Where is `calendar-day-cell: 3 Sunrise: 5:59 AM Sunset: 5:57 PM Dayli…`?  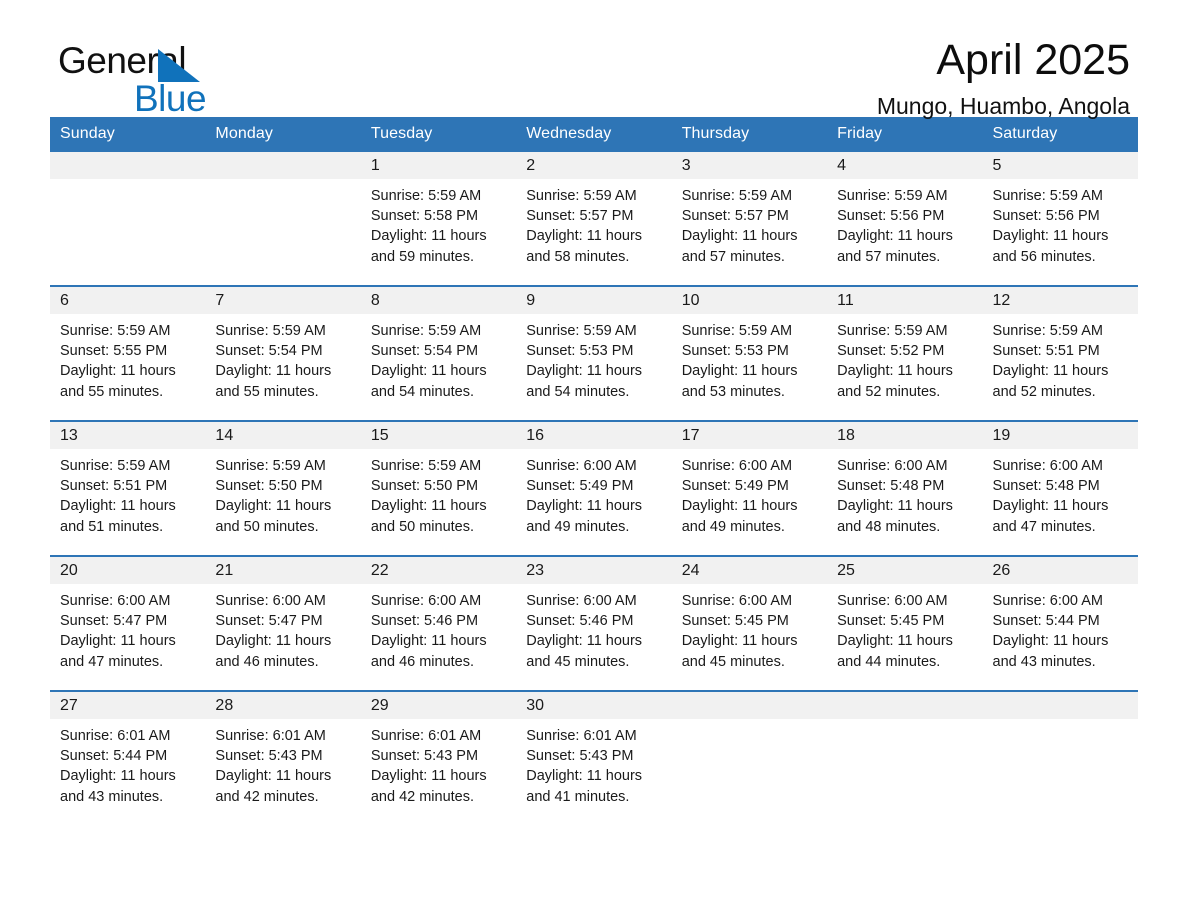
calendar-day-cell: 3 Sunrise: 5:59 AM Sunset: 5:57 PM Dayli… is located at coordinates (749, 219).